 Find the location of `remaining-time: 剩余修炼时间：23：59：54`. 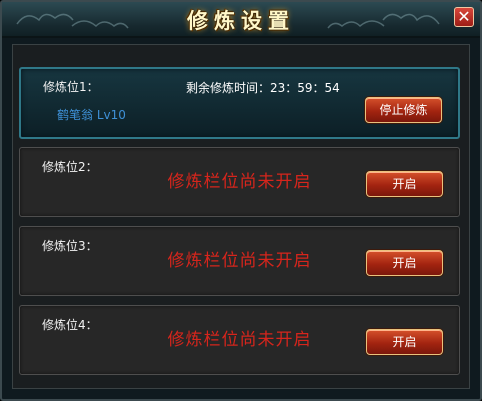

remaining-time: 剩余修炼时间：23：59：54 is located at coordinates (263, 88).